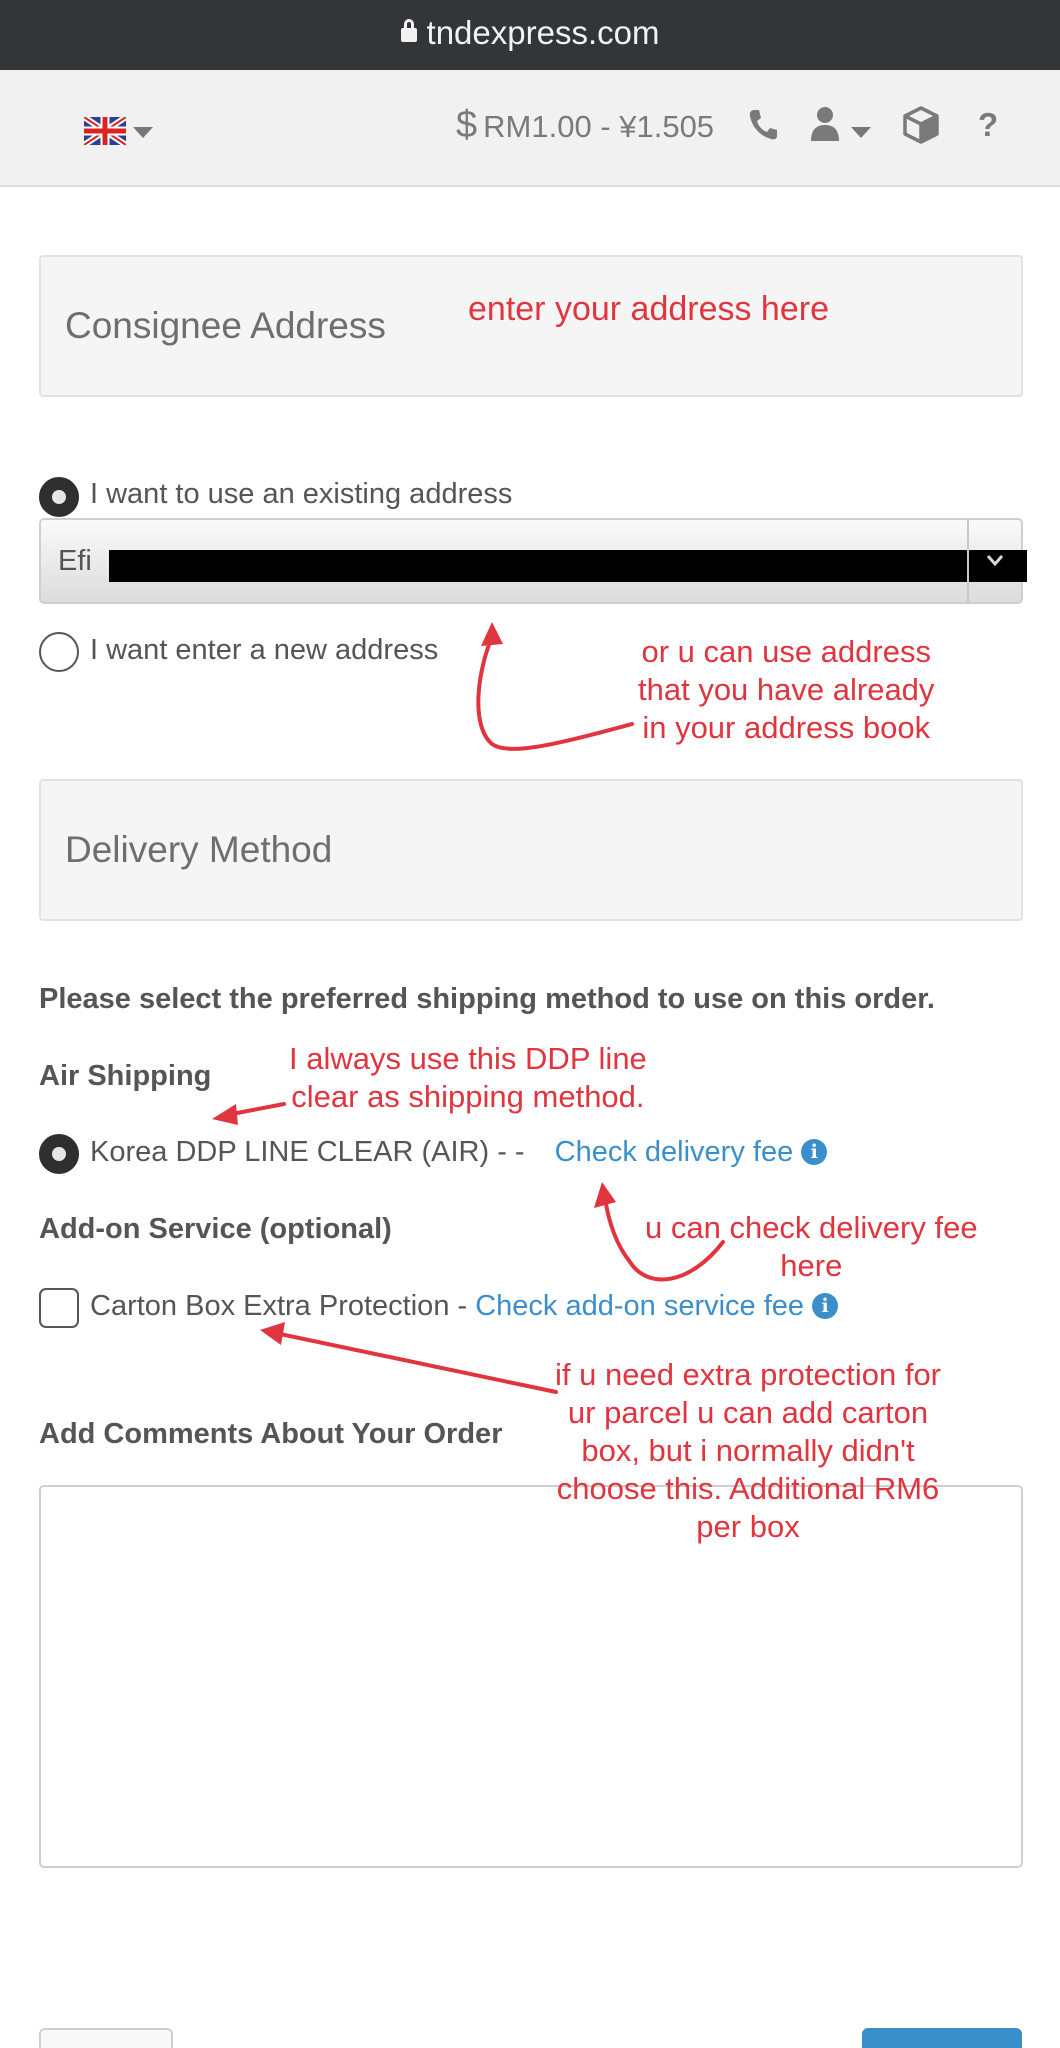 The width and height of the screenshot is (1060, 2048). I want to click on annotation-address: enter your address here, so click(648, 309).